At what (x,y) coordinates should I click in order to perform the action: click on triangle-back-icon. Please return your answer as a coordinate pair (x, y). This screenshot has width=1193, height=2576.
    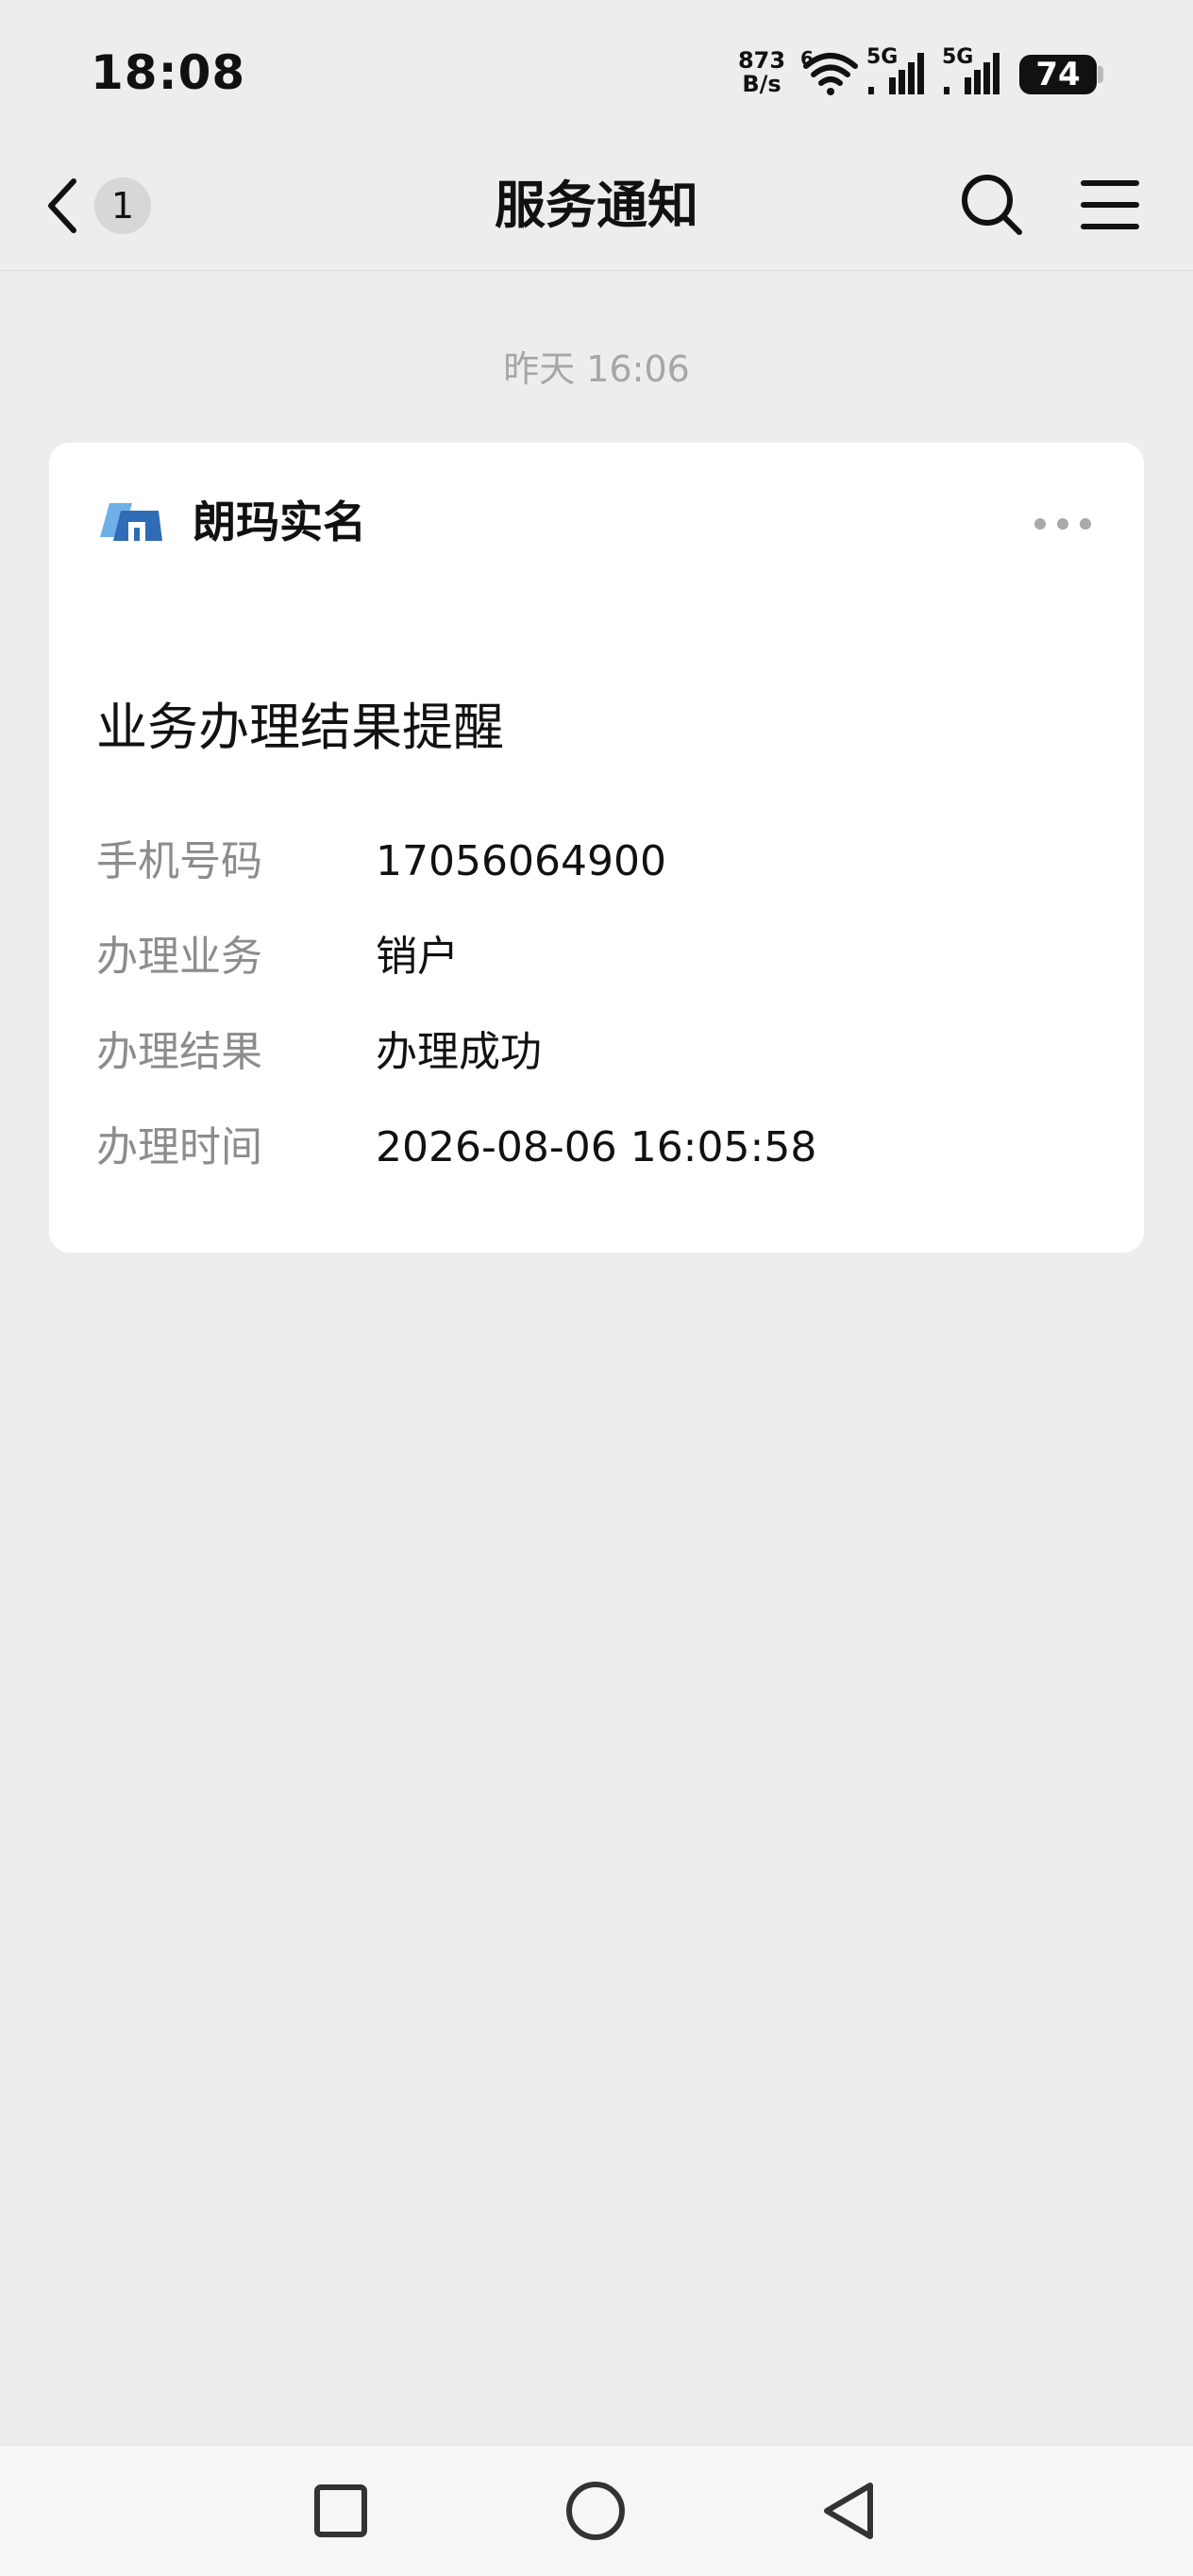
    Looking at the image, I should click on (849, 2511).